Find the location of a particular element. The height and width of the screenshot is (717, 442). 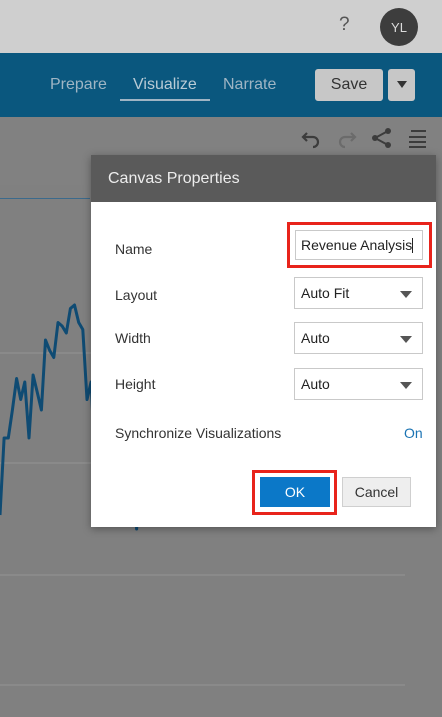

layout-select: Auto Fit is located at coordinates (358, 293).